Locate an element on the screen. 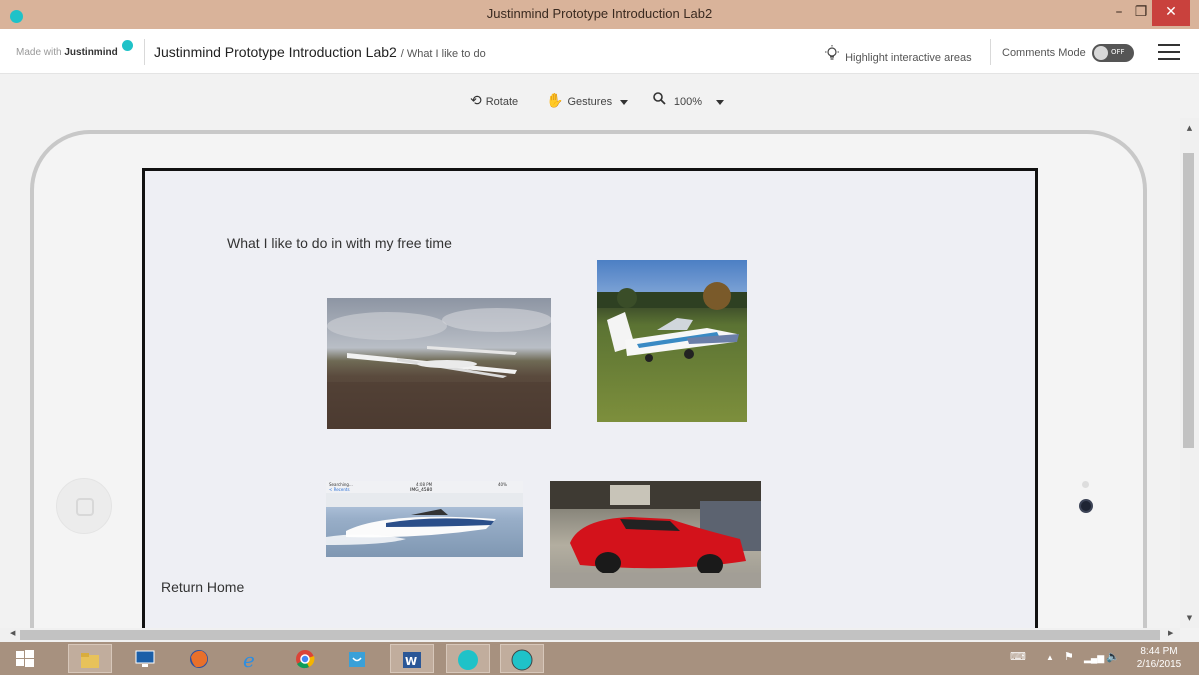 This screenshot has height=675, width=1199. gliders-photo is located at coordinates (439, 363).